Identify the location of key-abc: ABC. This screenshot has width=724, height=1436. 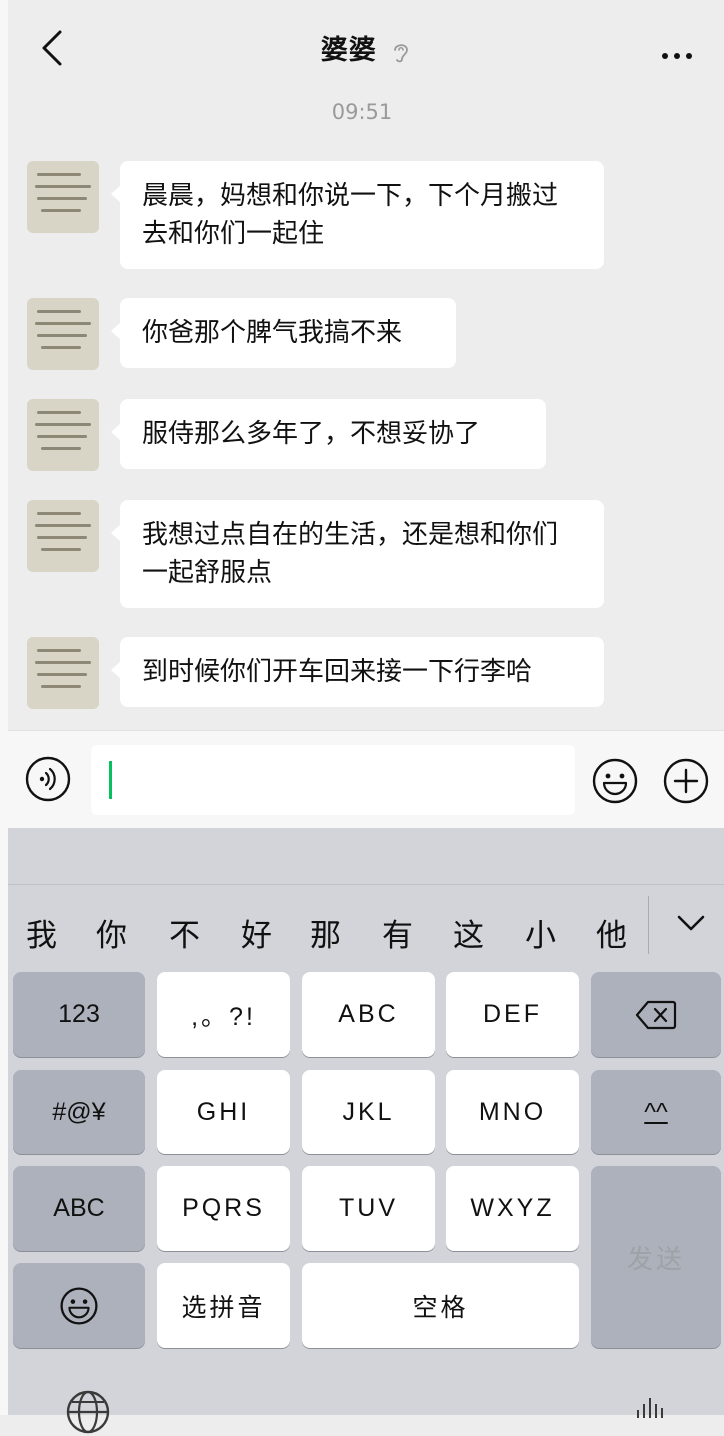
(368, 1014).